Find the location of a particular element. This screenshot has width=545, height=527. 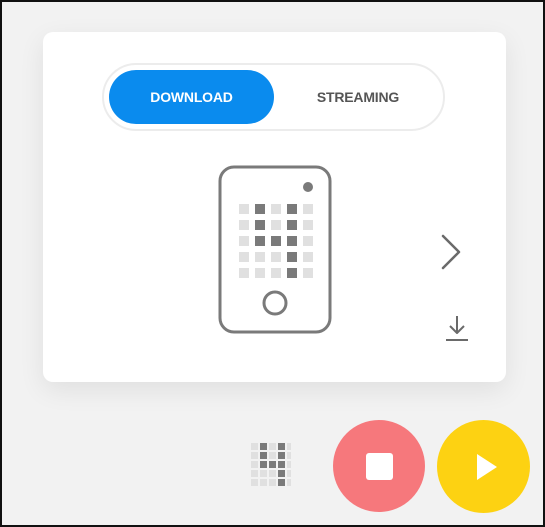

stop-icon is located at coordinates (379, 466).